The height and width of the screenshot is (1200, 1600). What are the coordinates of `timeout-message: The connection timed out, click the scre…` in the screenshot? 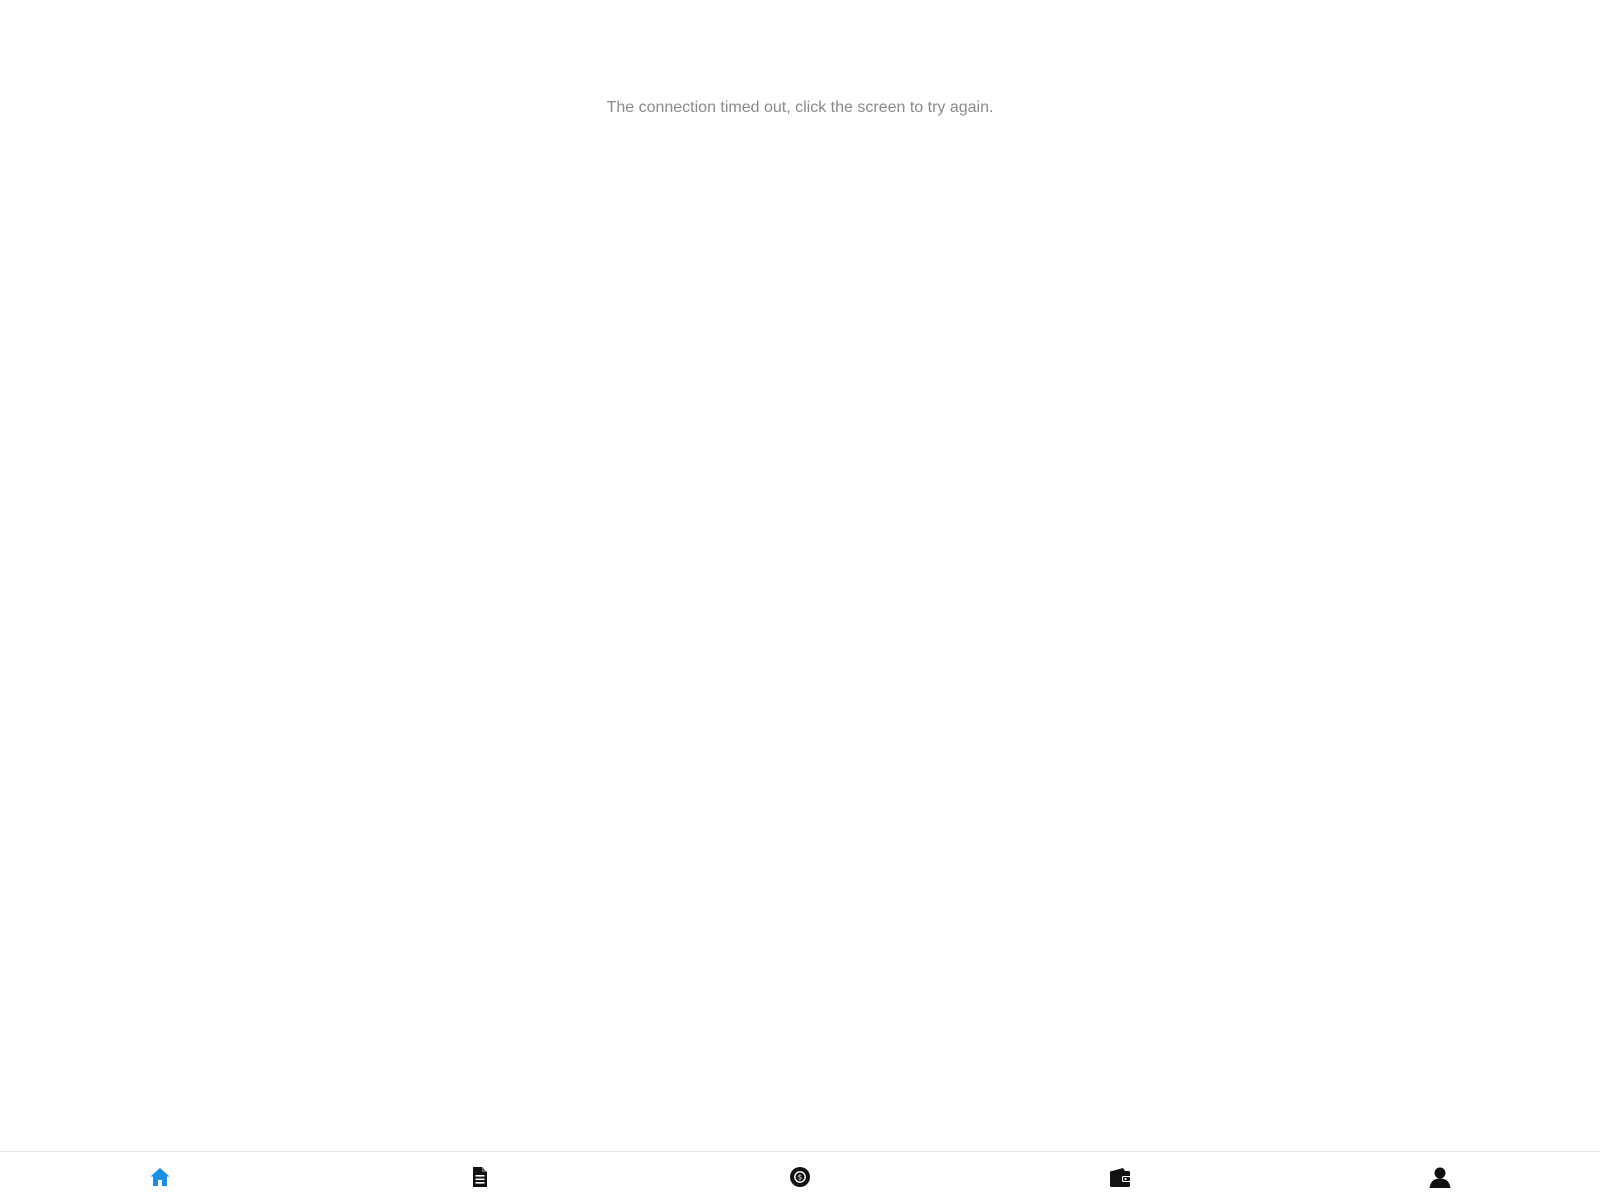 It's located at (800, 107).